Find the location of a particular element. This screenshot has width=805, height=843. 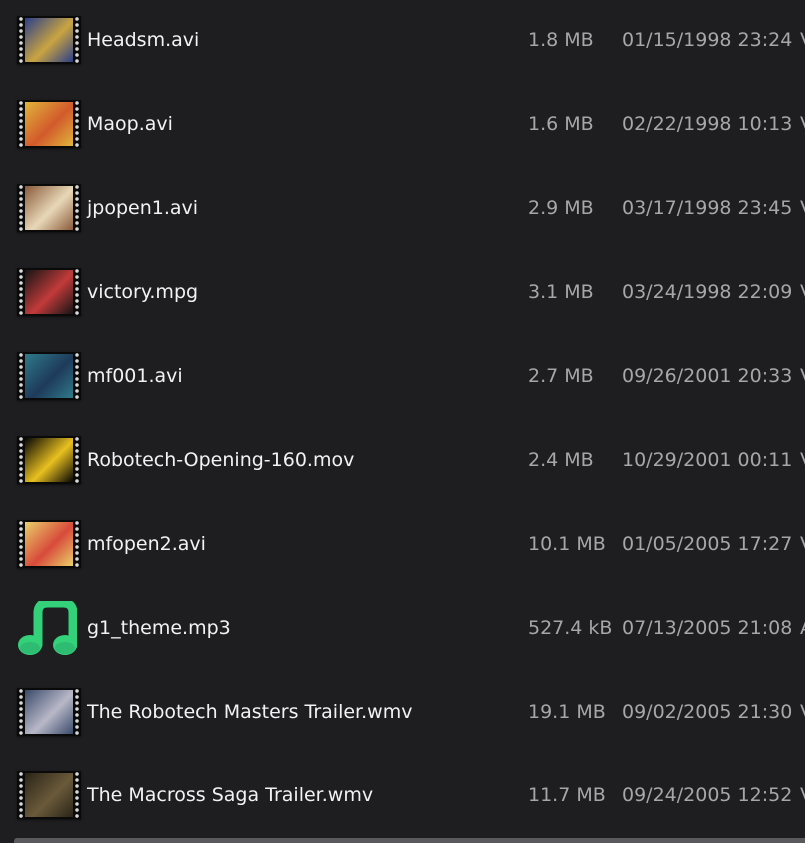

file-modified: 01/15/1998 23:24 is located at coordinates (707, 40).